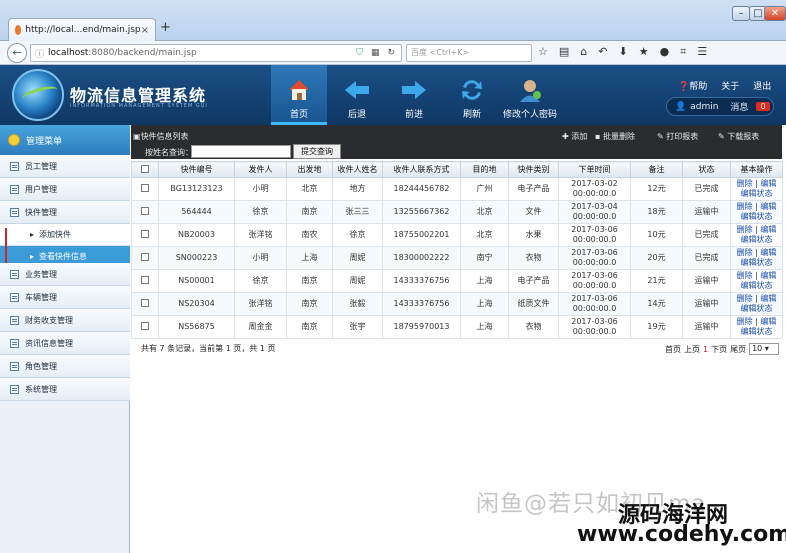  Describe the element at coordinates (706, 212) in the screenshot. I see `status-cell: 运输中` at that location.